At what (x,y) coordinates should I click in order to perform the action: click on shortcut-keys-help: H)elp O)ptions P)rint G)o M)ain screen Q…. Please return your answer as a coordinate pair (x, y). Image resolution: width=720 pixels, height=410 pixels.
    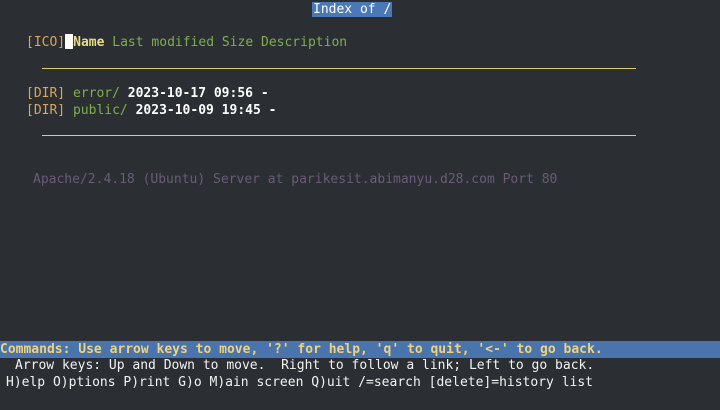
    Looking at the image, I should click on (299, 382).